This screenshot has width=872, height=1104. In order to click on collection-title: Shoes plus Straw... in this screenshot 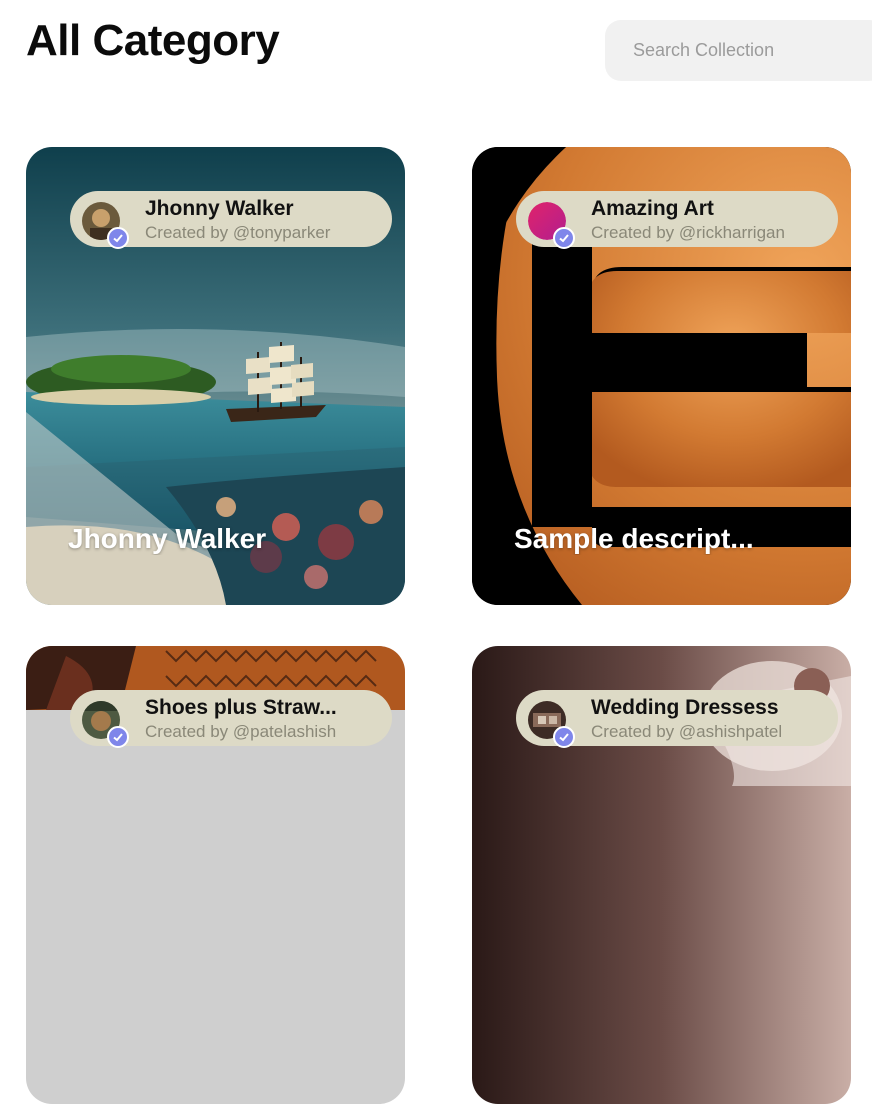, I will do `click(241, 707)`.